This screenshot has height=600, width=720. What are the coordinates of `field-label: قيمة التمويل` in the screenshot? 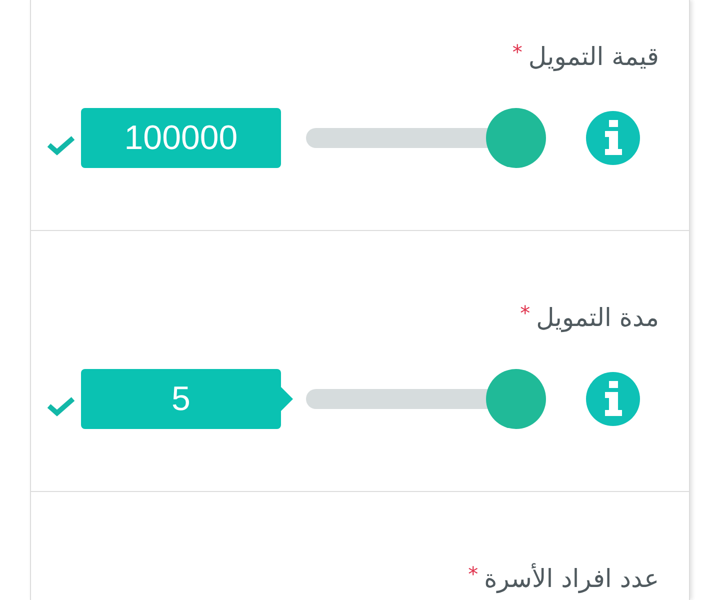 It's located at (593, 56).